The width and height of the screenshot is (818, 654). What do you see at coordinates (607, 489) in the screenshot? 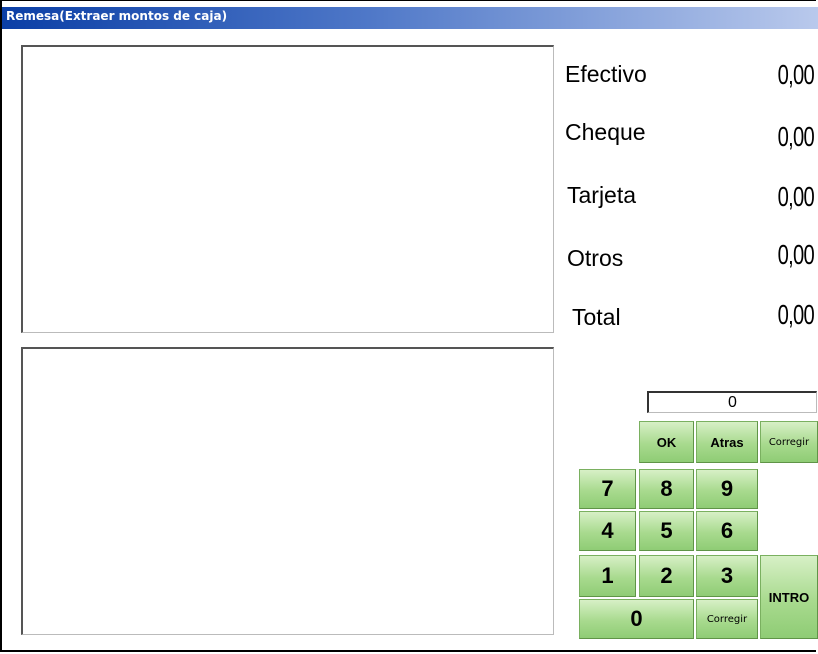
I see `key-7: 7` at bounding box center [607, 489].